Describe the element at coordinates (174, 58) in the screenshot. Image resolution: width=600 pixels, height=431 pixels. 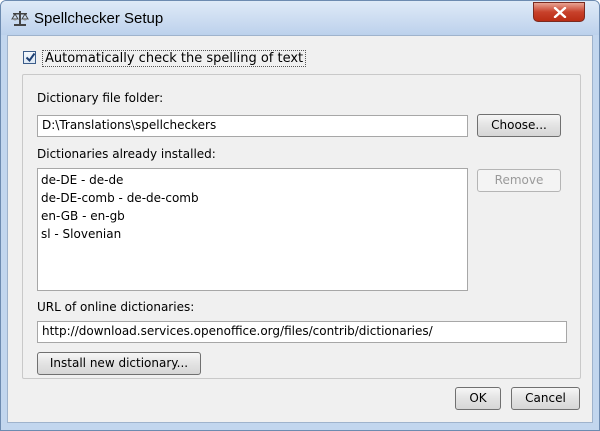
I see `auto-check-label: Automatically check the spelling of text` at that location.